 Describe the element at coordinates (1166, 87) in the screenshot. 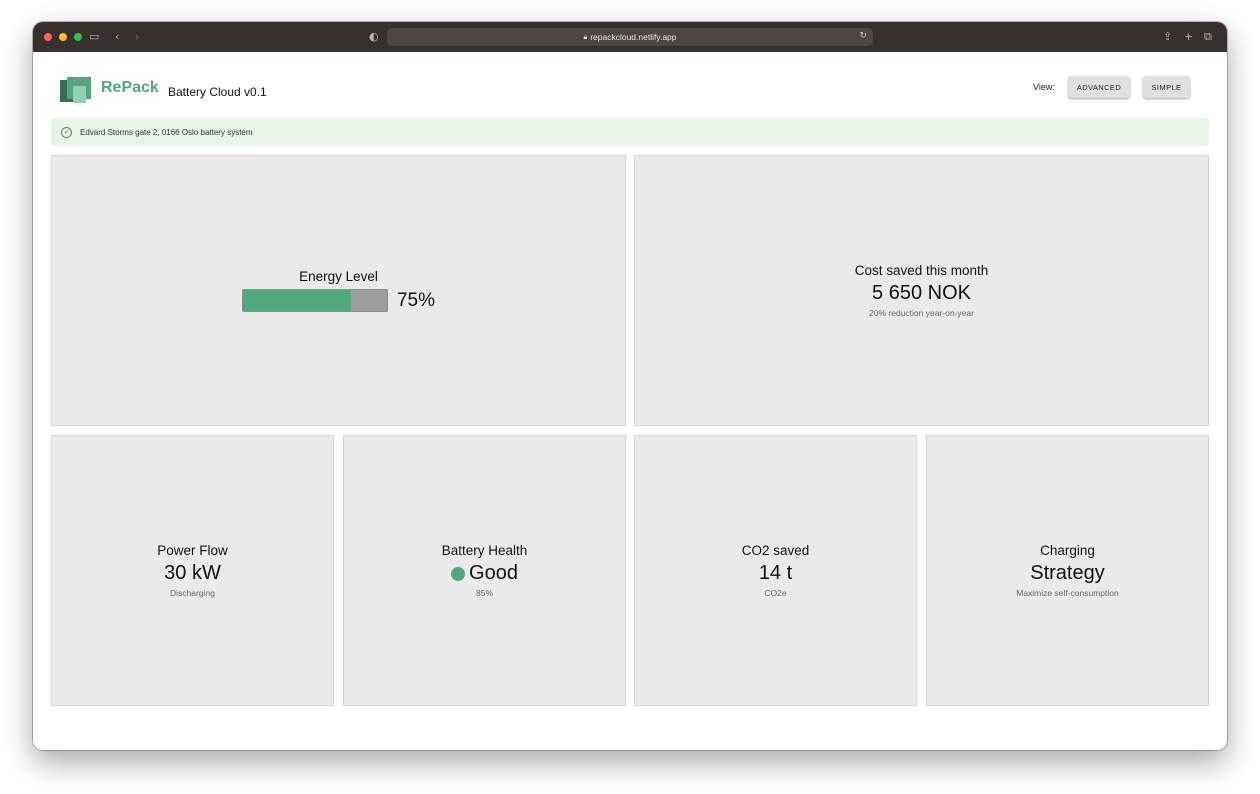

I see `simple-view-button: SIMPLE` at that location.